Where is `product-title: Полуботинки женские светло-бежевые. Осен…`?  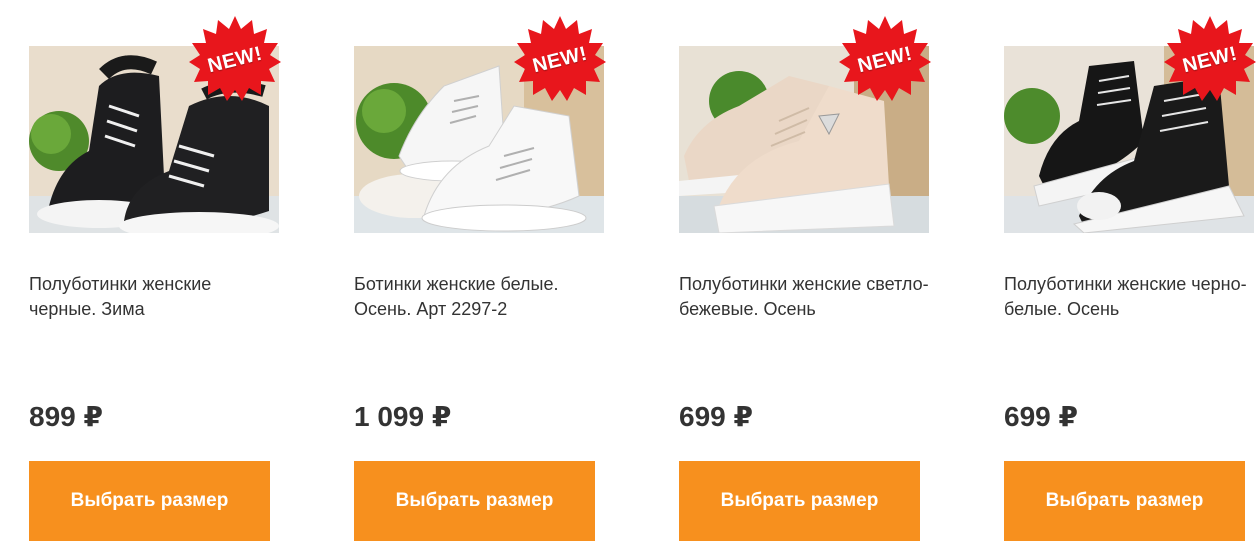 product-title: Полуботинки женские светло-бежевые. Осен… is located at coordinates (804, 297).